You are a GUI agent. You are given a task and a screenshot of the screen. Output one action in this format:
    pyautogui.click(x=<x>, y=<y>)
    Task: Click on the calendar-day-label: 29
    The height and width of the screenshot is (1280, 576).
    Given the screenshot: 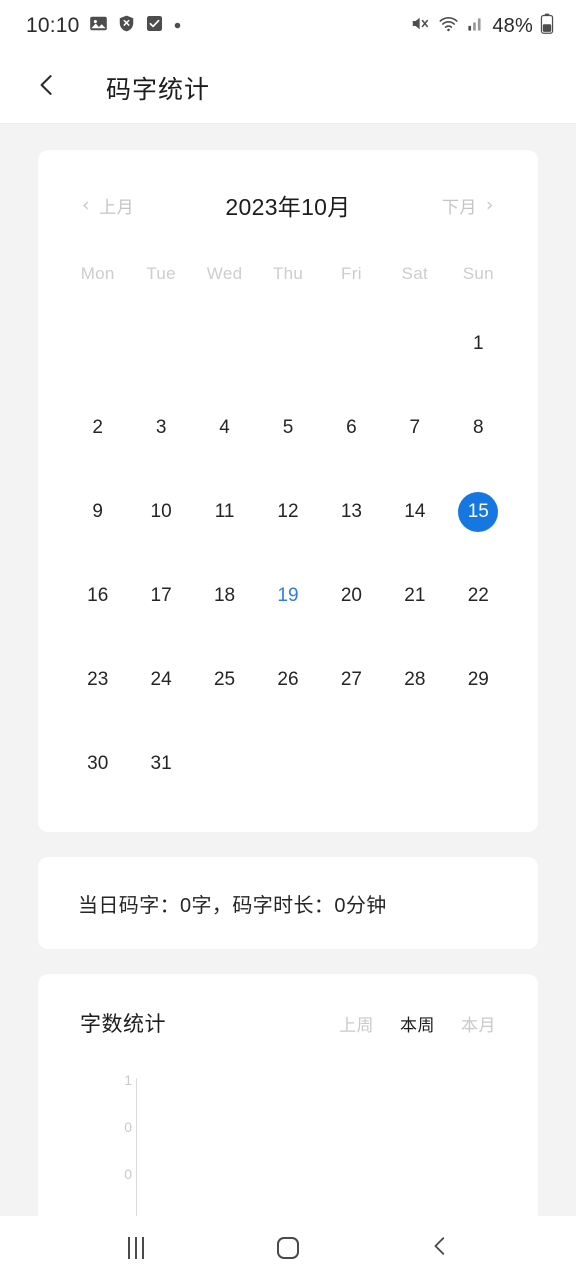 What is the action you would take?
    pyautogui.click(x=478, y=679)
    